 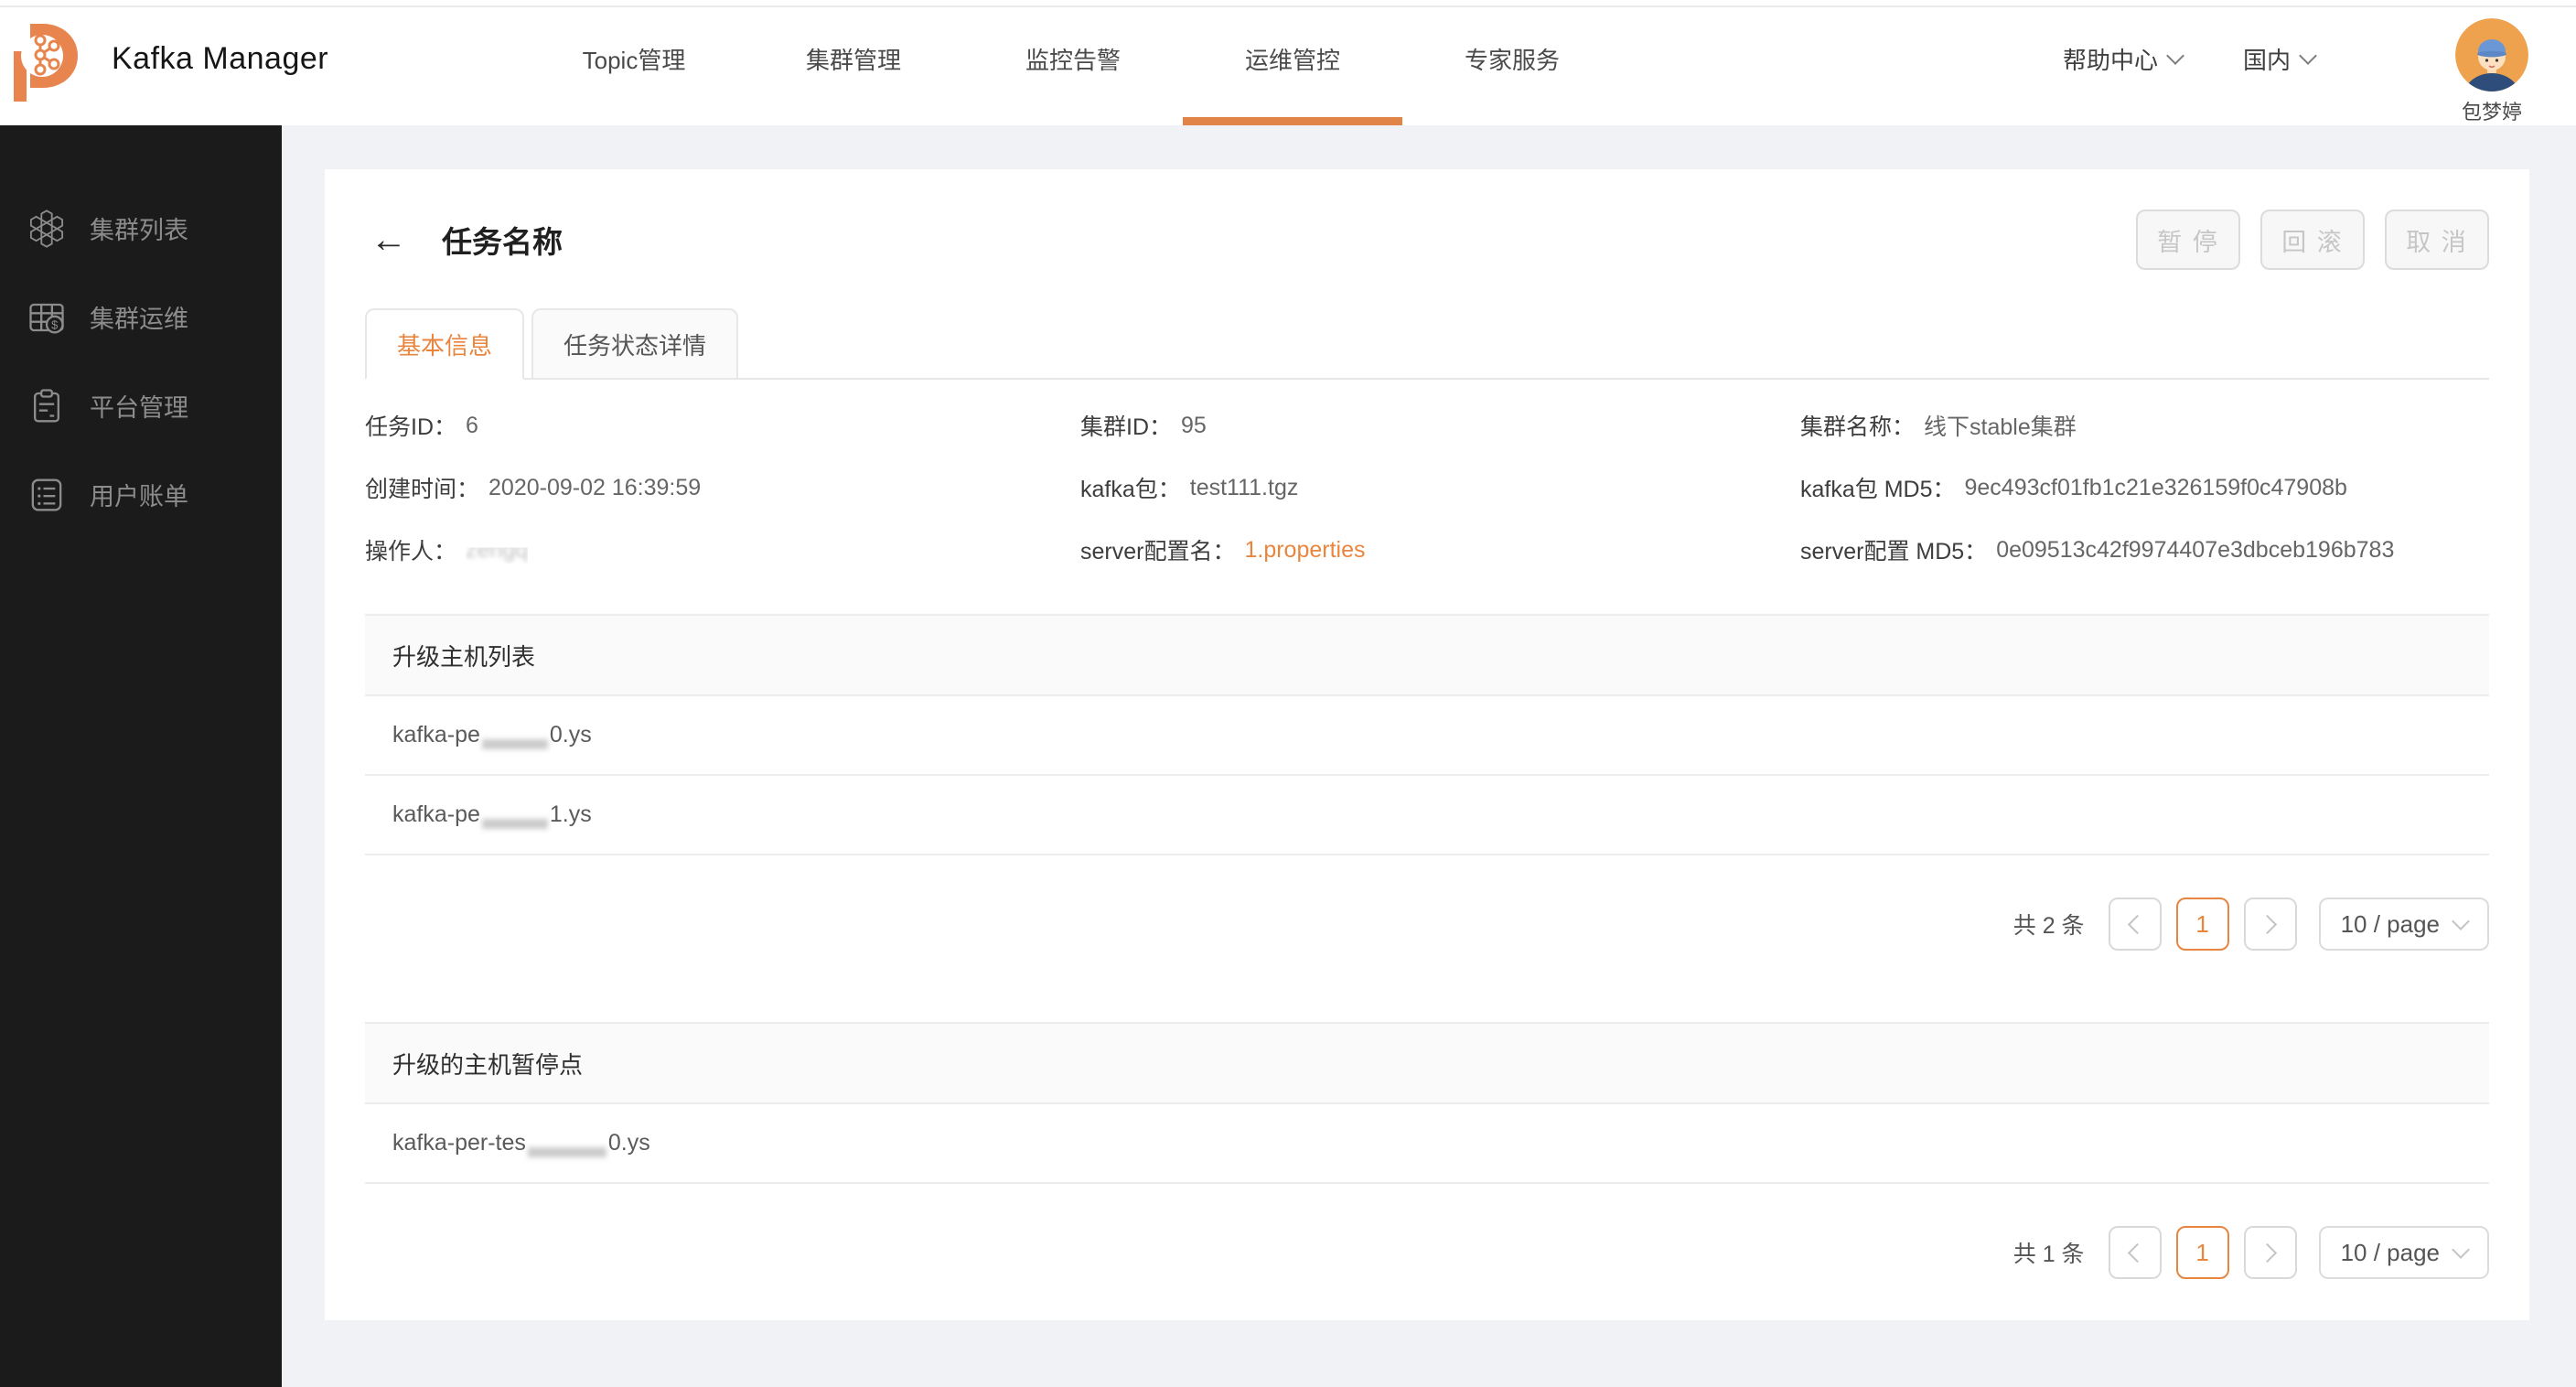 What do you see at coordinates (141, 756) in the screenshot?
I see `sidebar: 集群列表 $ 集群运维 平台管理 用户账单` at bounding box center [141, 756].